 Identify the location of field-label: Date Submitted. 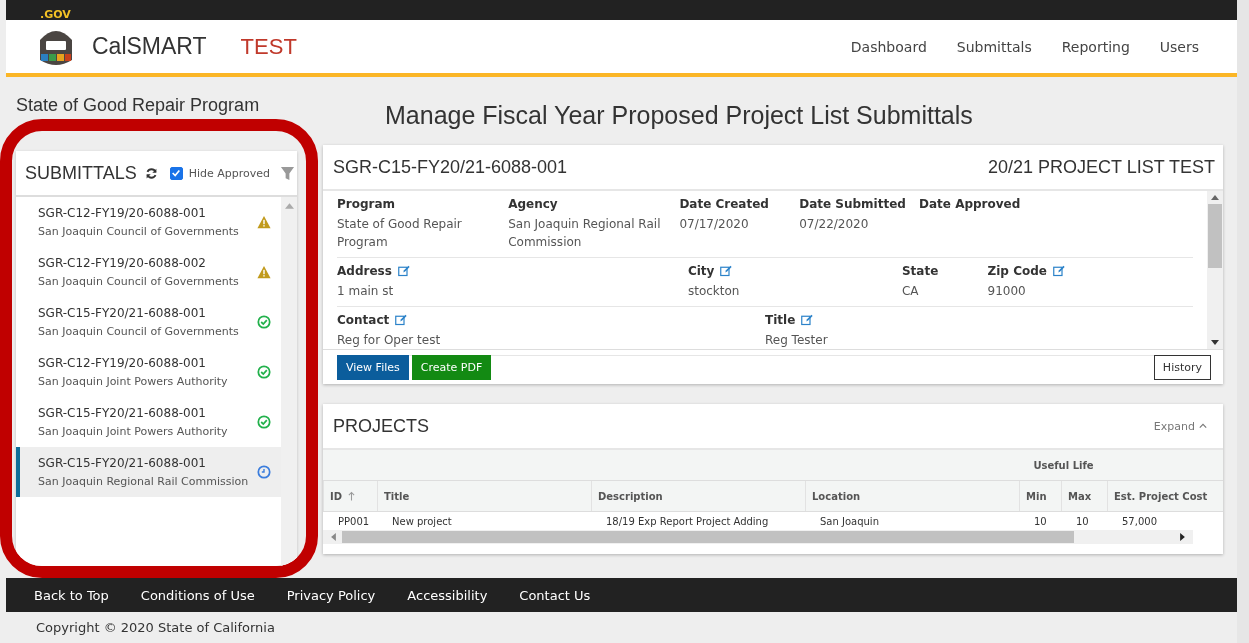
(852, 204).